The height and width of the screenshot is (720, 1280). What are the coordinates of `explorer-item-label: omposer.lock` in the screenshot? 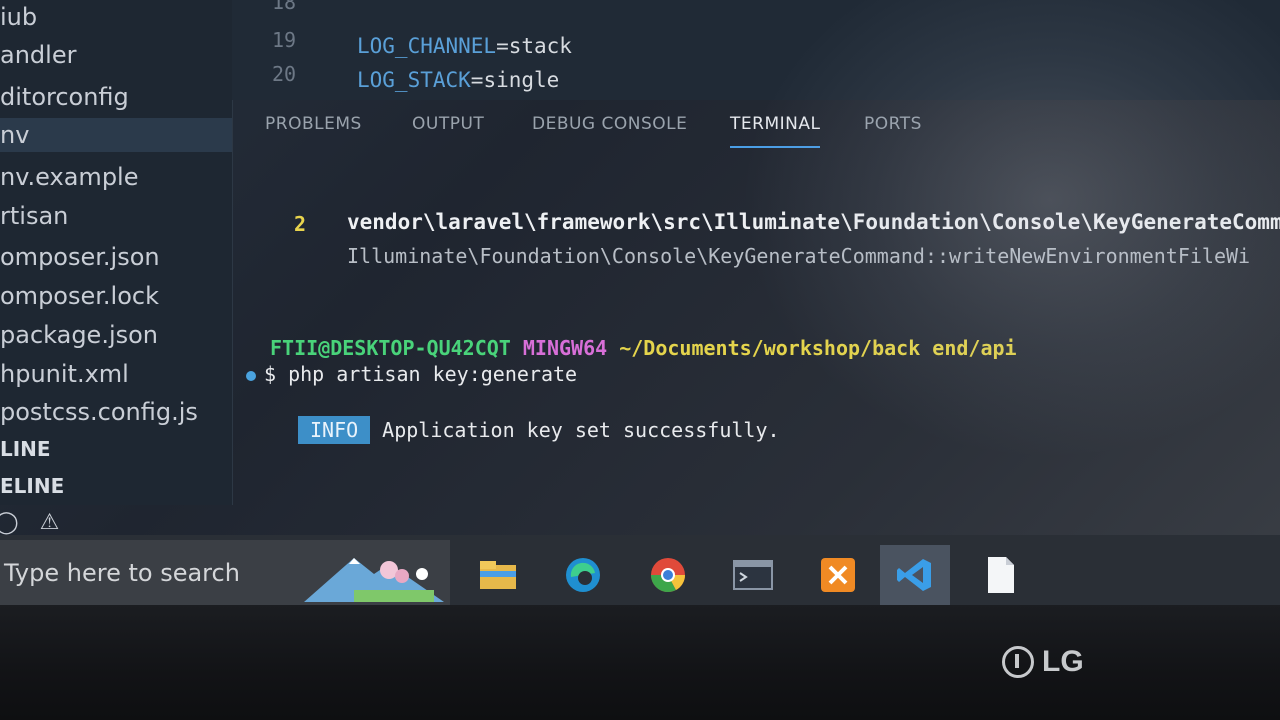 It's located at (79, 296).